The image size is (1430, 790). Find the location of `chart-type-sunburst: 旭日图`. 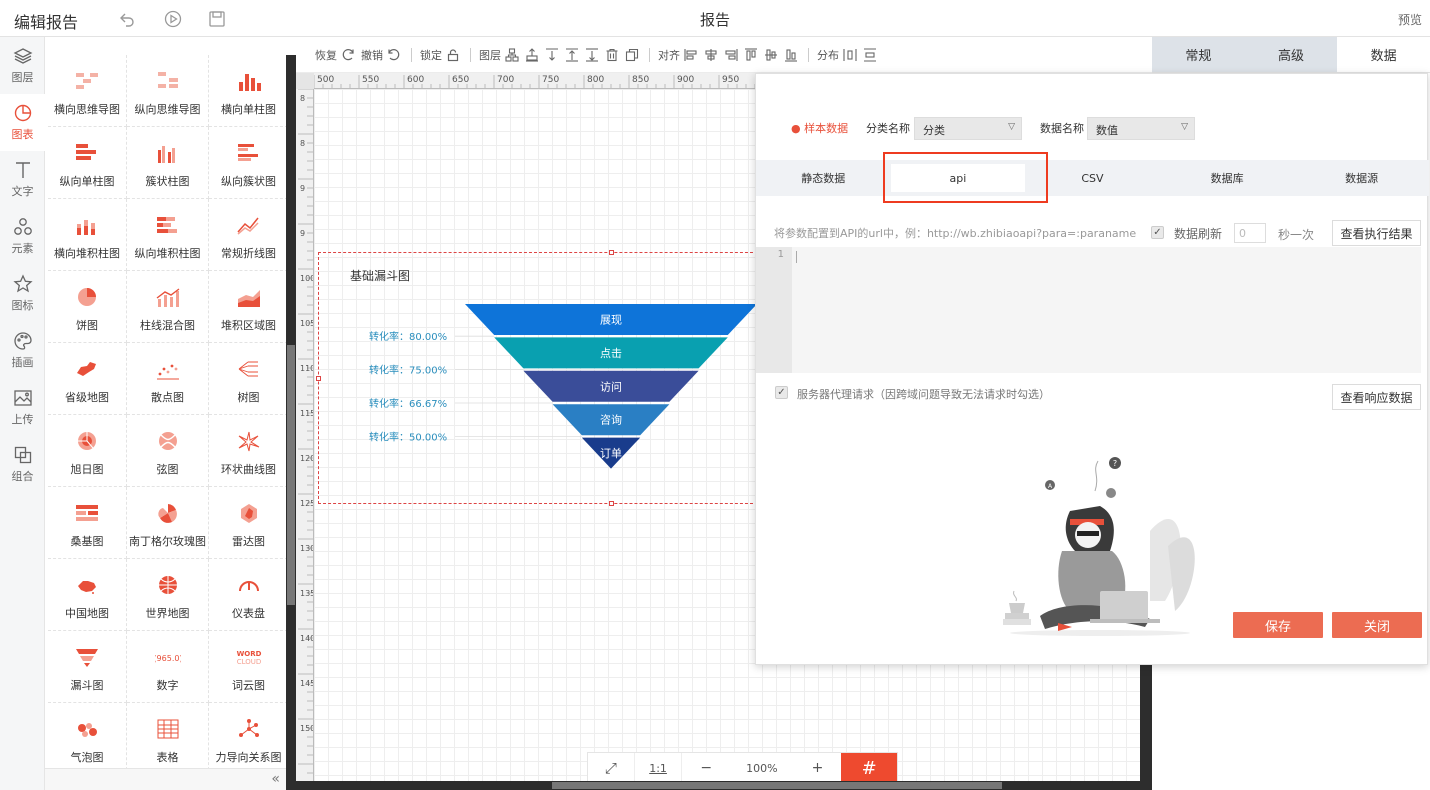

chart-type-sunburst: 旭日图 is located at coordinates (87, 451).